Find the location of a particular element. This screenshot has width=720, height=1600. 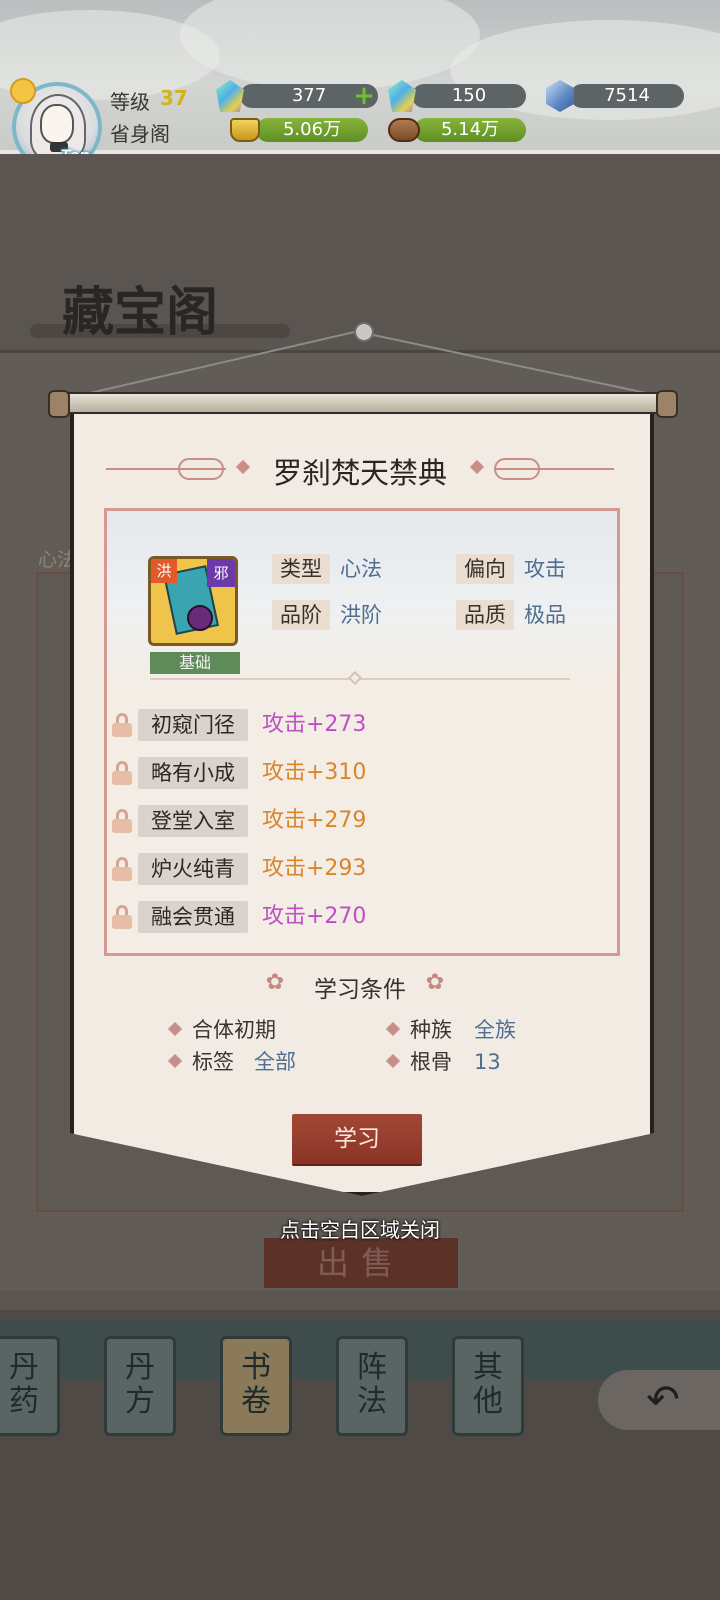

add-gem-button: + is located at coordinates (364, 96).